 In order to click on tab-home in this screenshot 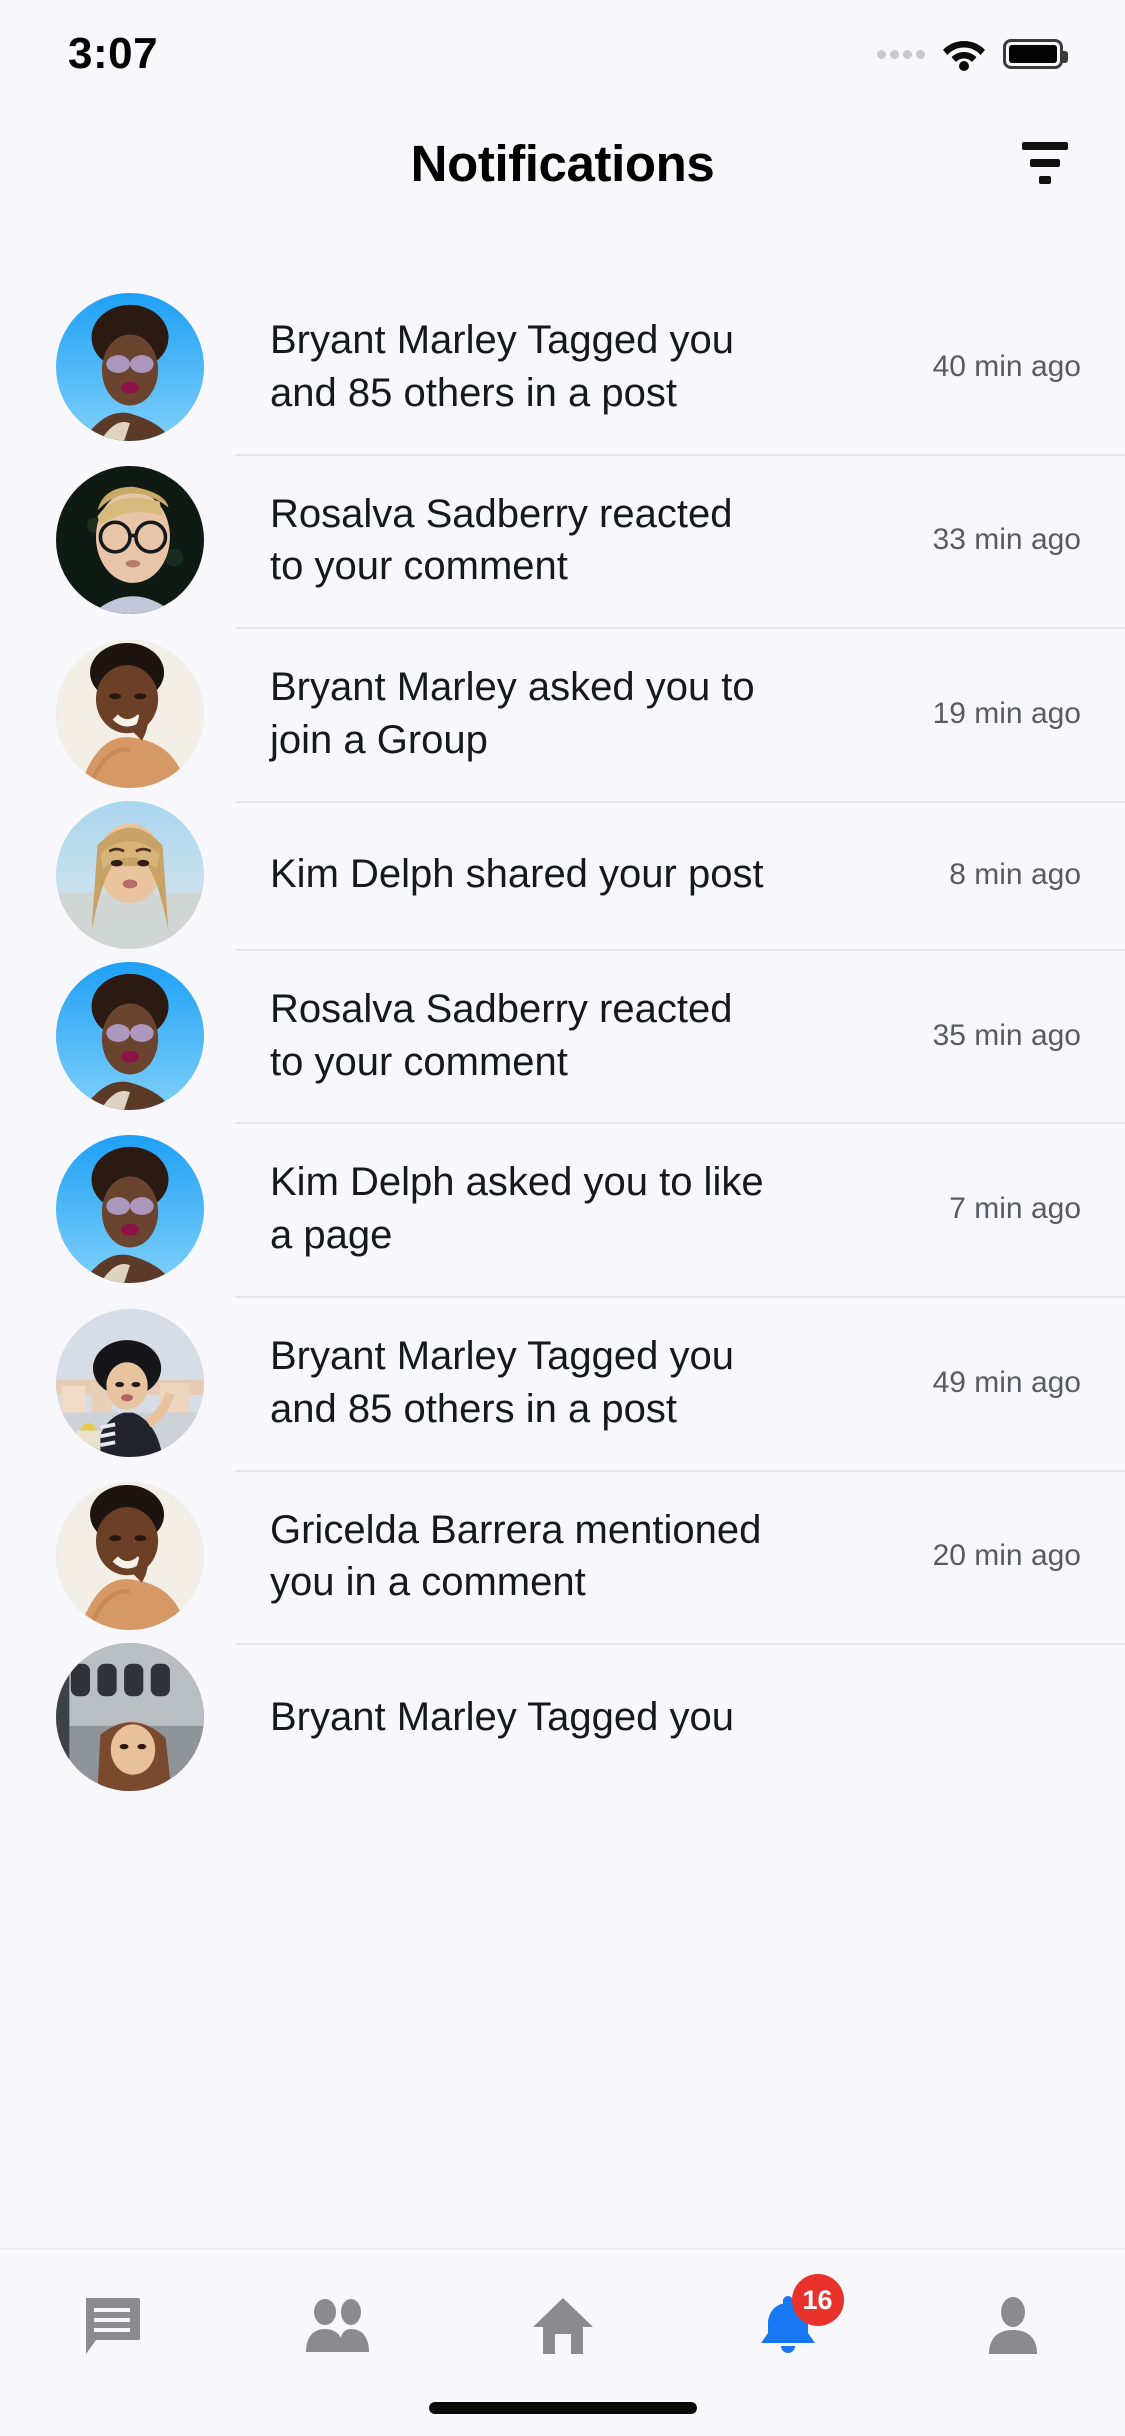, I will do `click(562, 2326)`.